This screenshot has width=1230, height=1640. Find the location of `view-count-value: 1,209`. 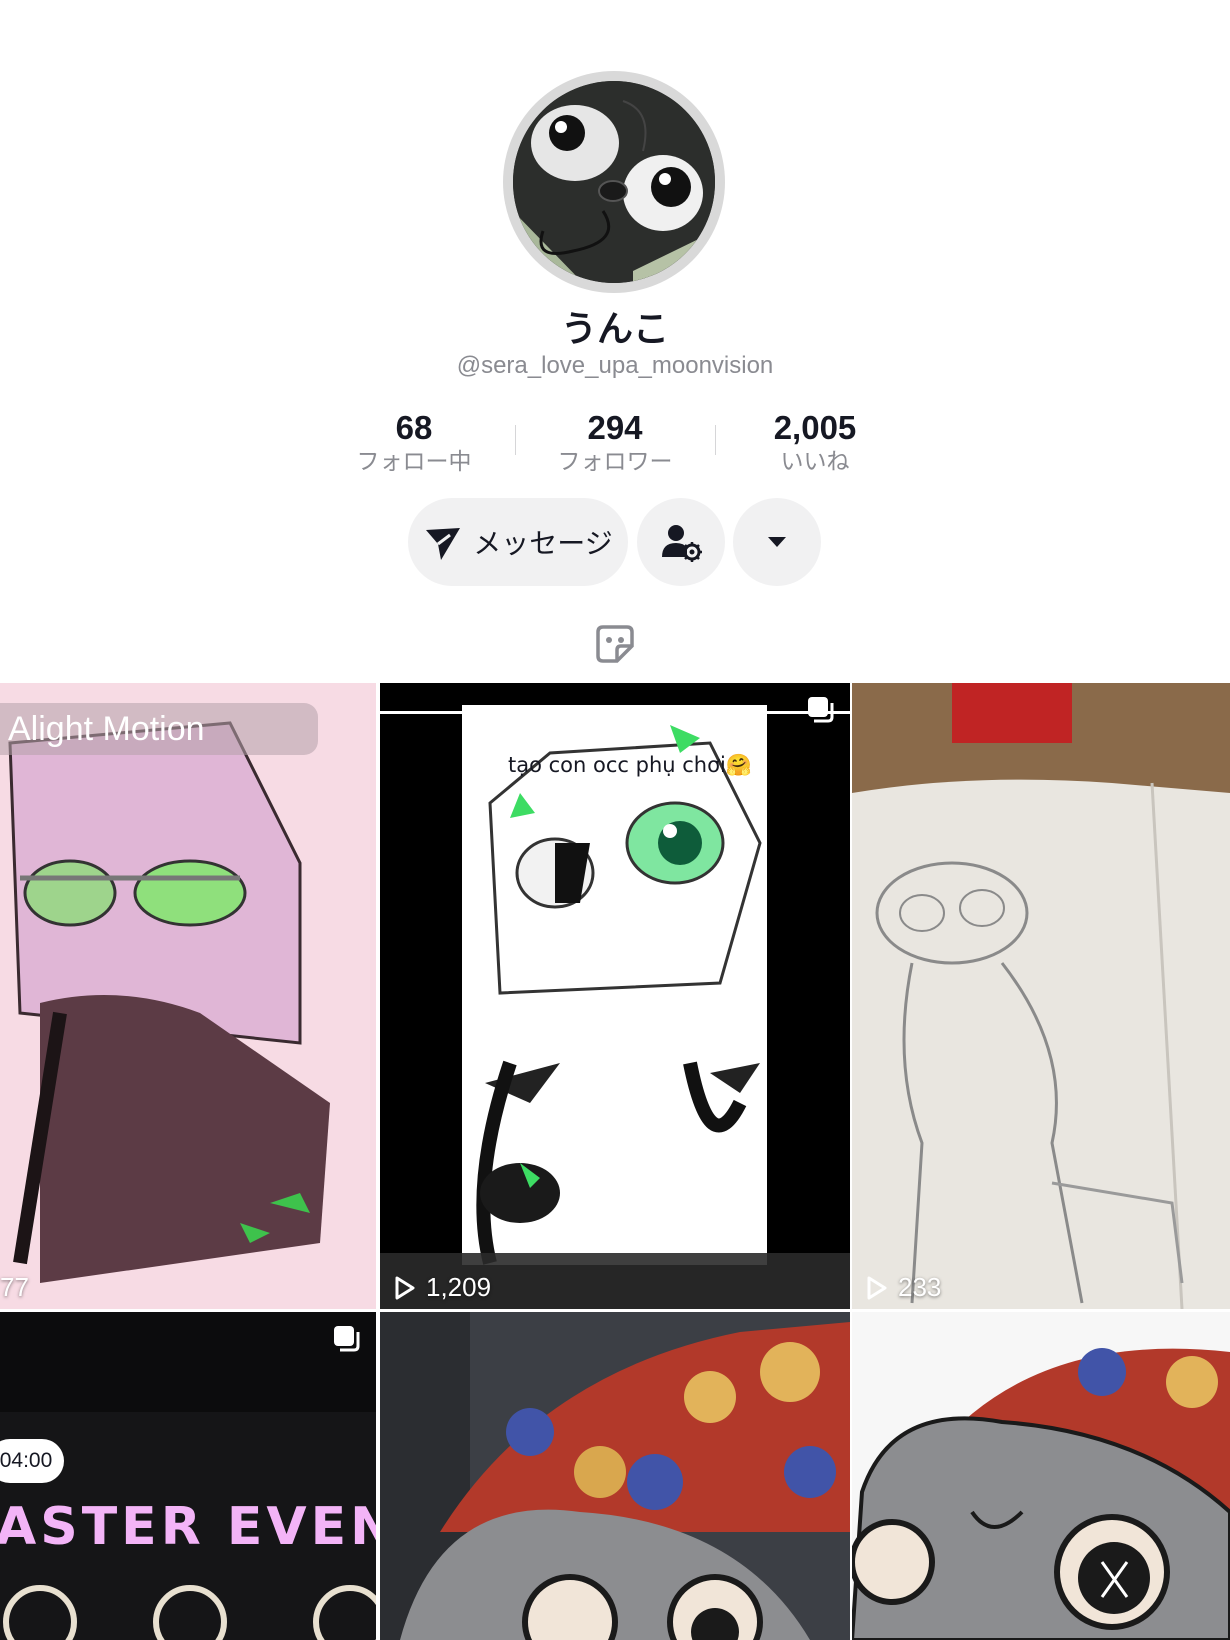

view-count-value: 1,209 is located at coordinates (459, 1287).